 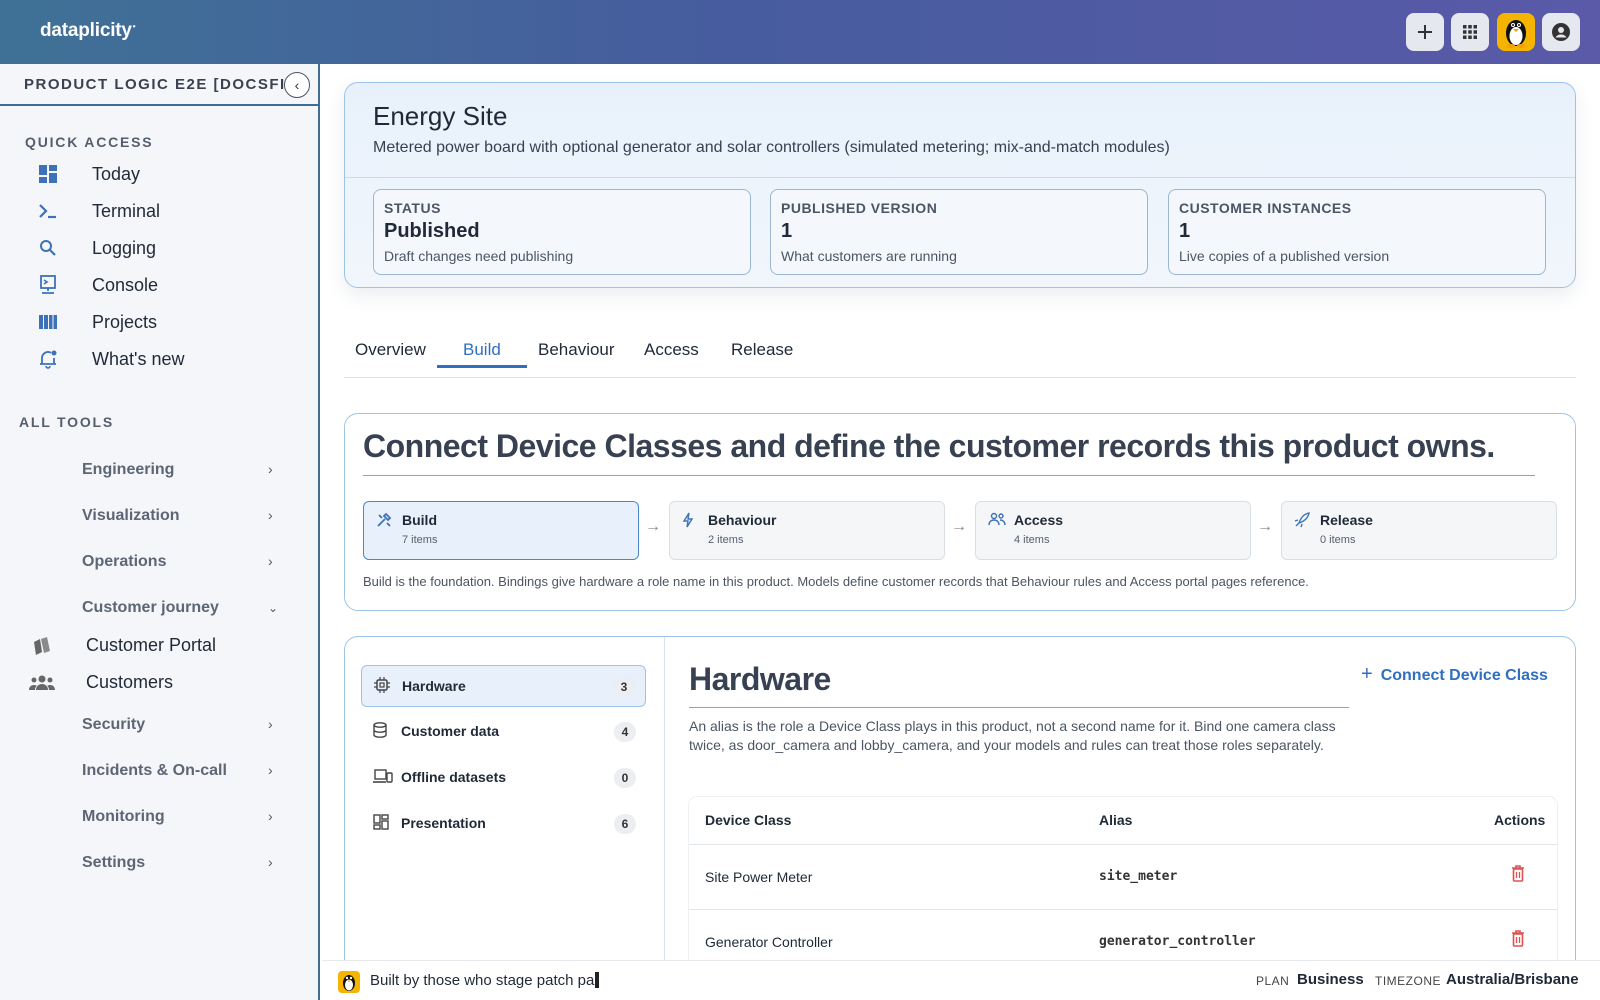 I want to click on database-icon, so click(x=380, y=732).